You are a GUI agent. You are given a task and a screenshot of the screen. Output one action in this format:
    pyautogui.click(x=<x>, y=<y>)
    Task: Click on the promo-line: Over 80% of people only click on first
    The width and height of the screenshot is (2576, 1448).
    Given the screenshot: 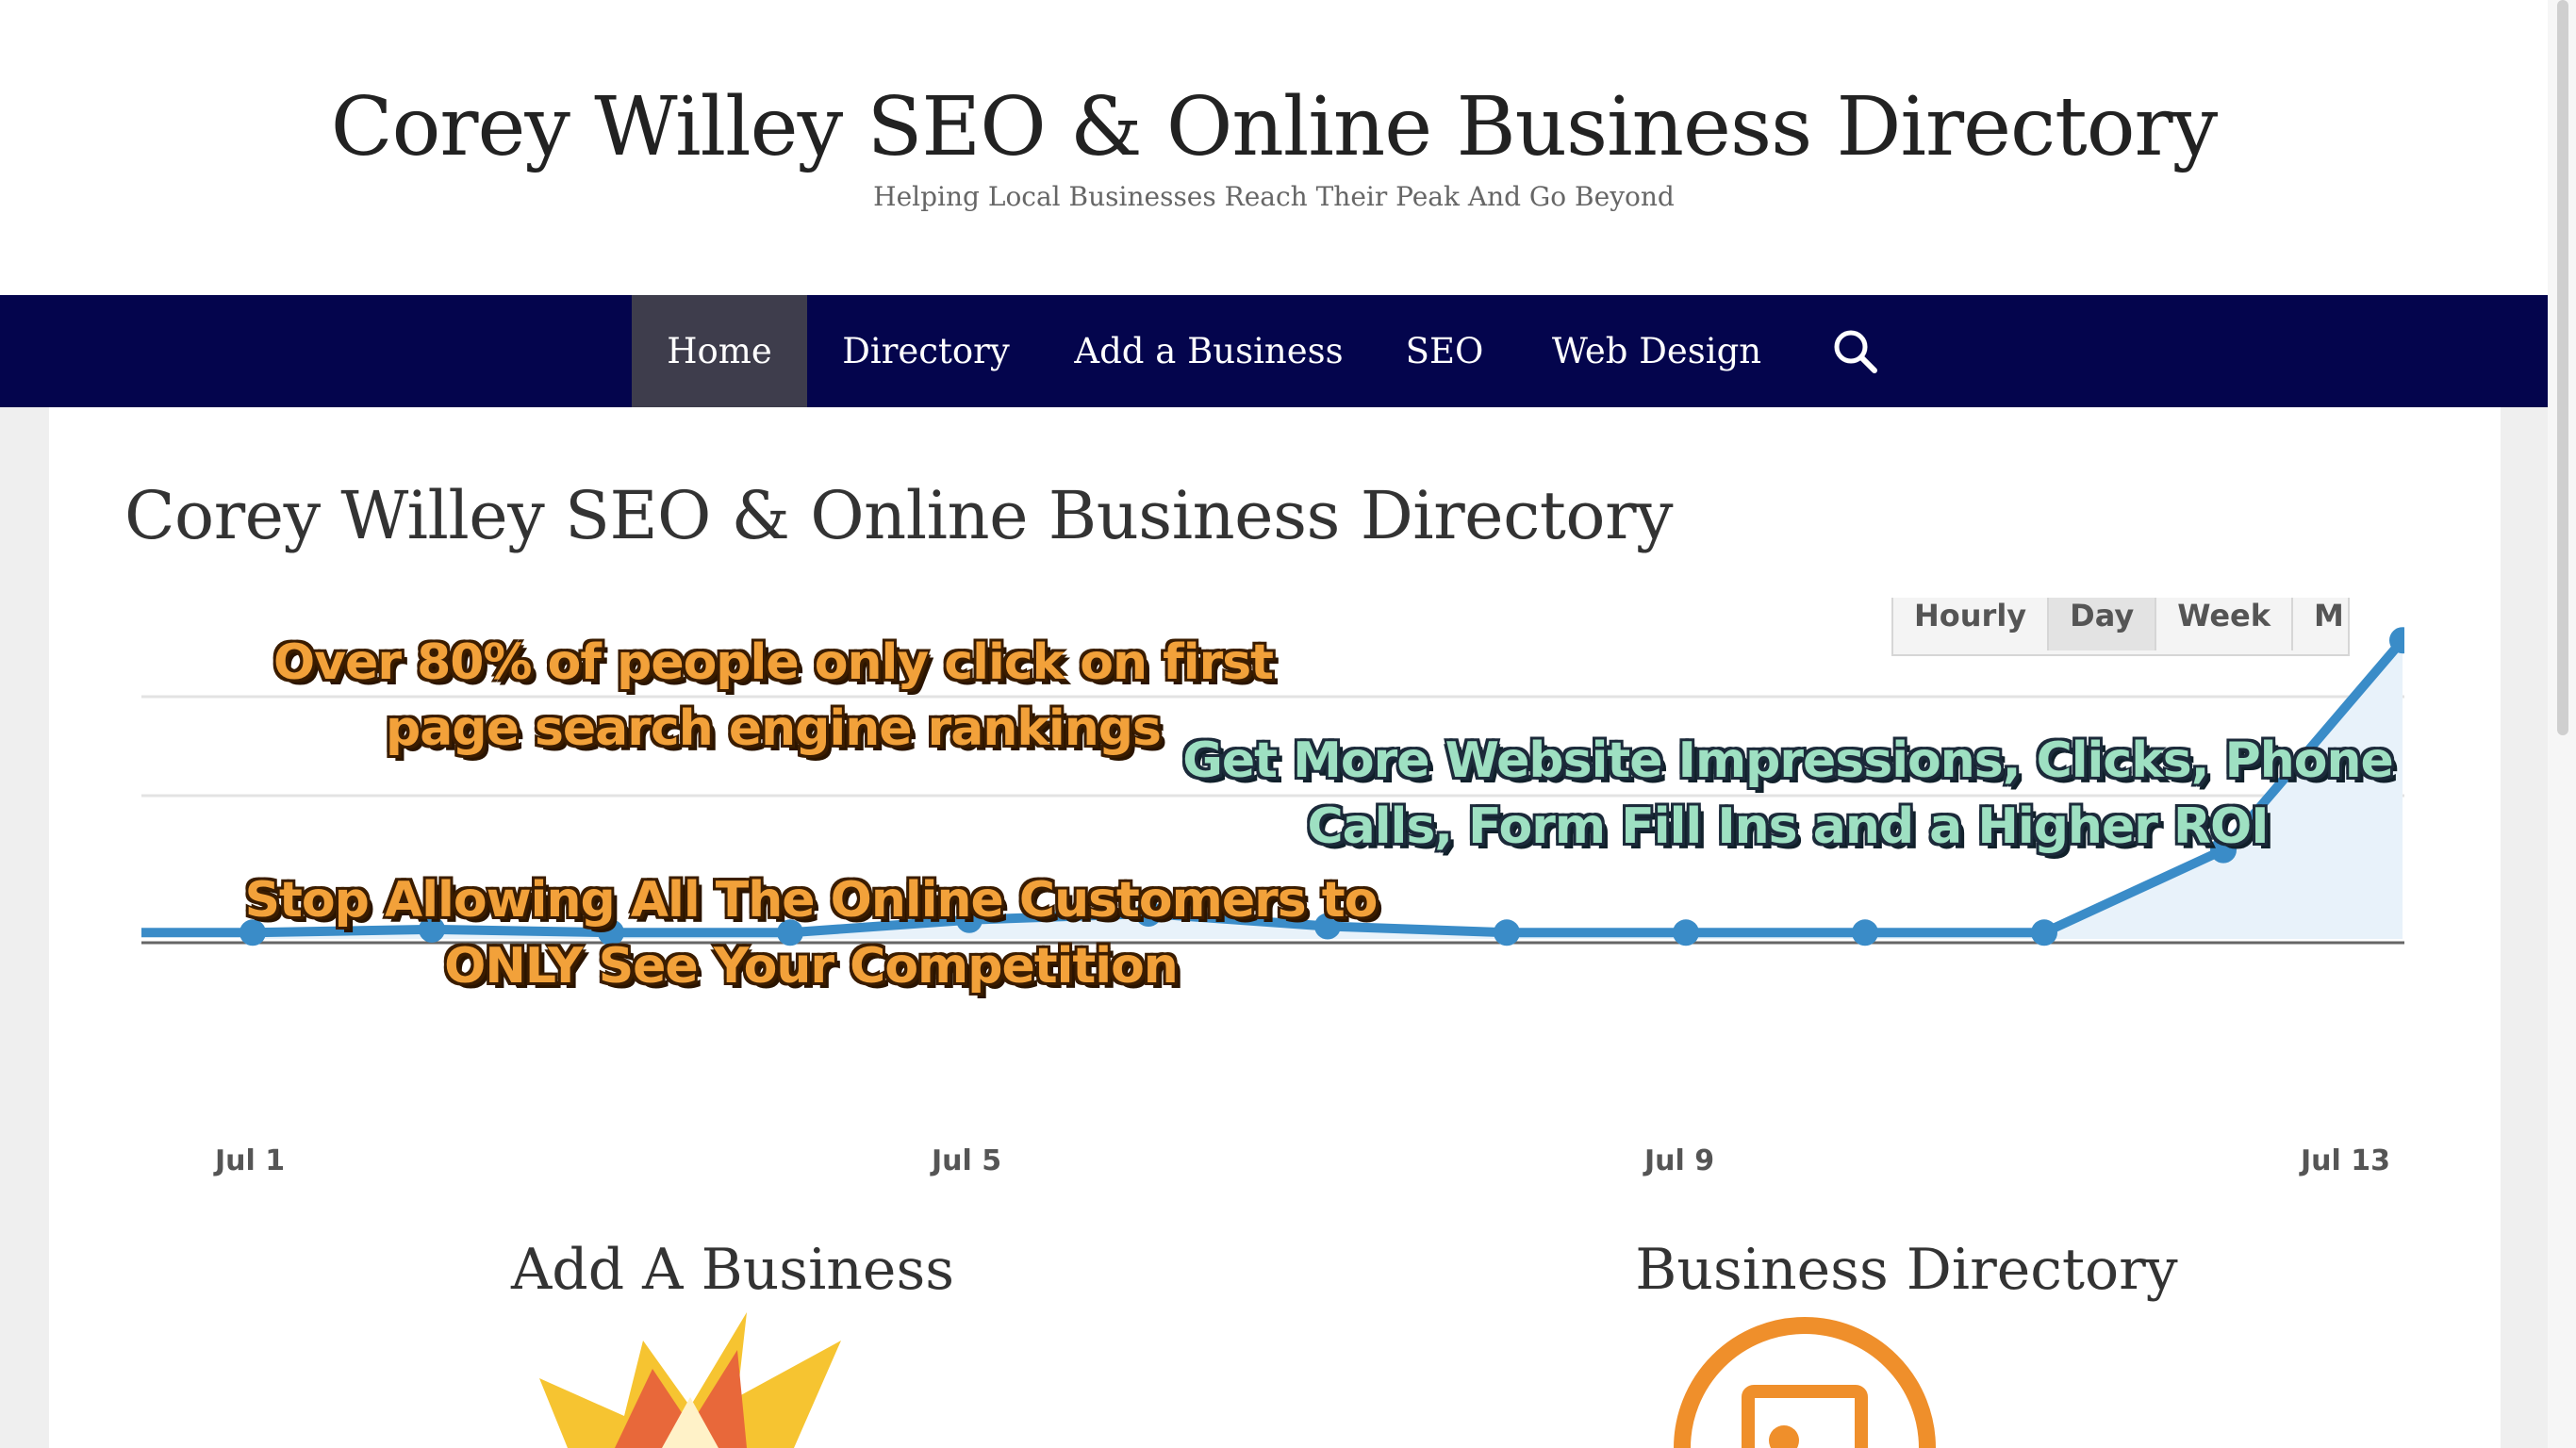 What is the action you would take?
    pyautogui.click(x=773, y=662)
    